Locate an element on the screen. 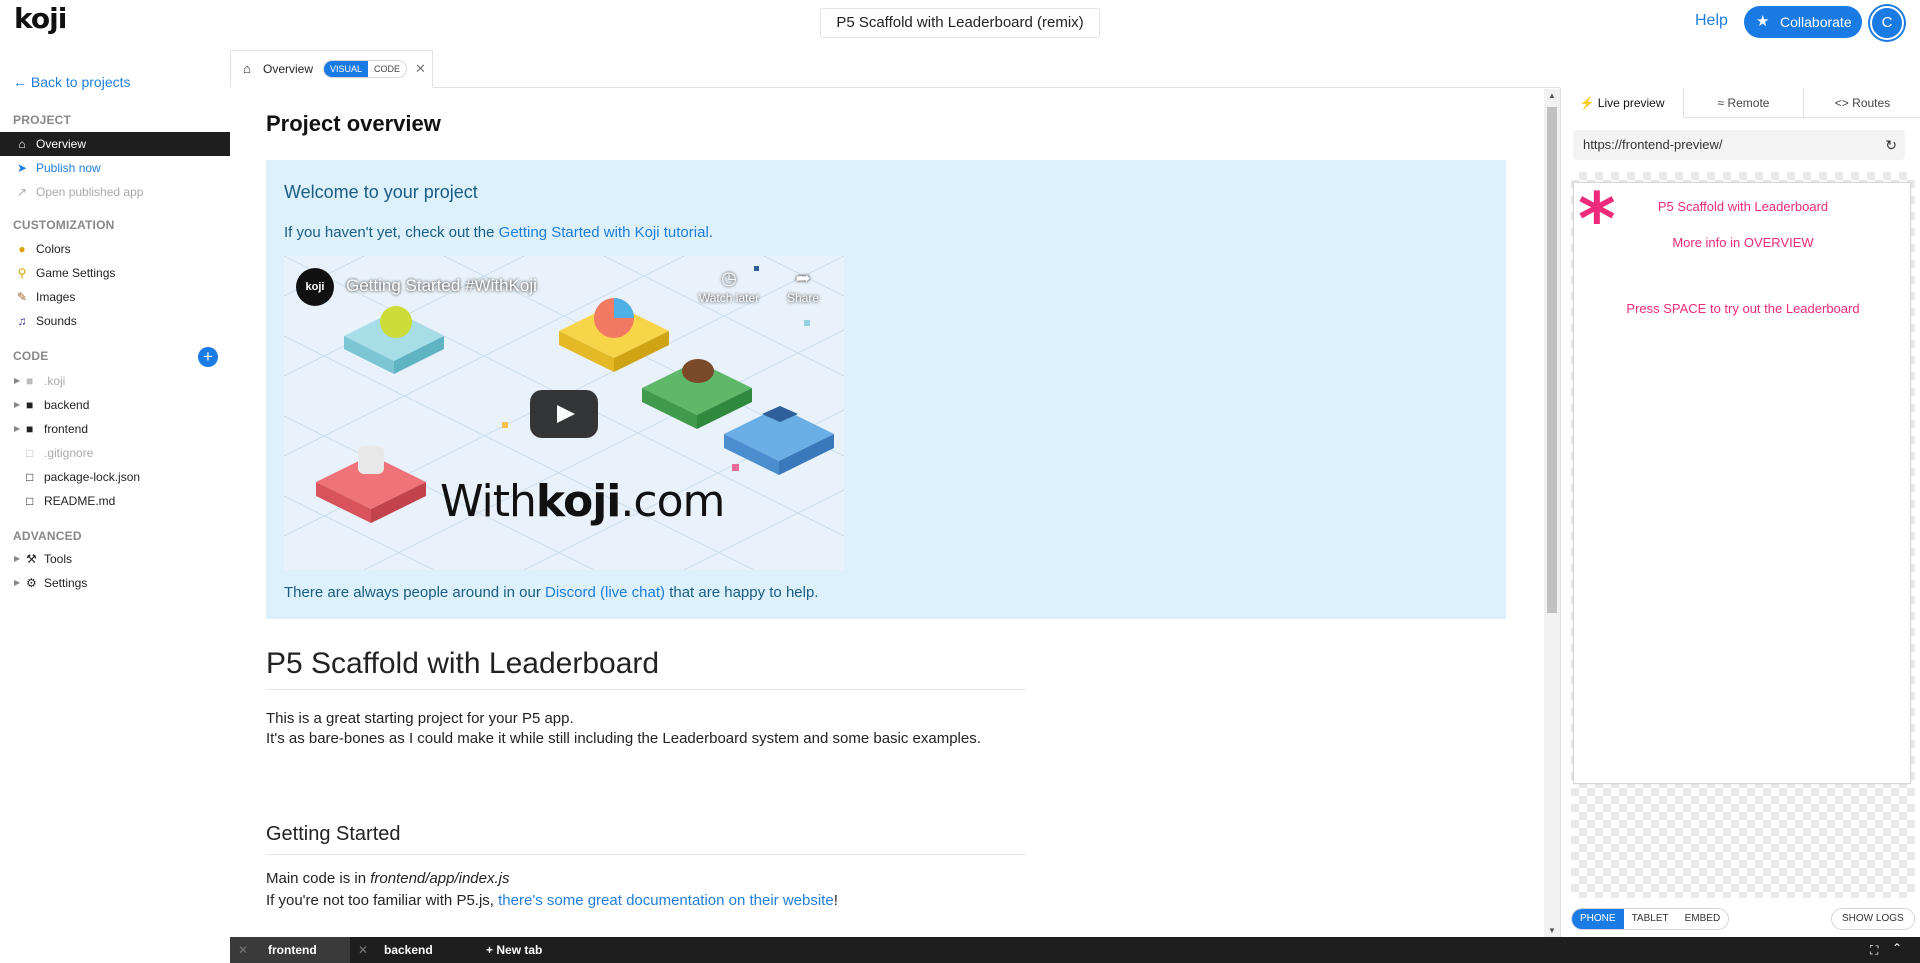 The height and width of the screenshot is (963, 1920). sidebar-item-game-settings: ⚲ Game Settings is located at coordinates (115, 273).